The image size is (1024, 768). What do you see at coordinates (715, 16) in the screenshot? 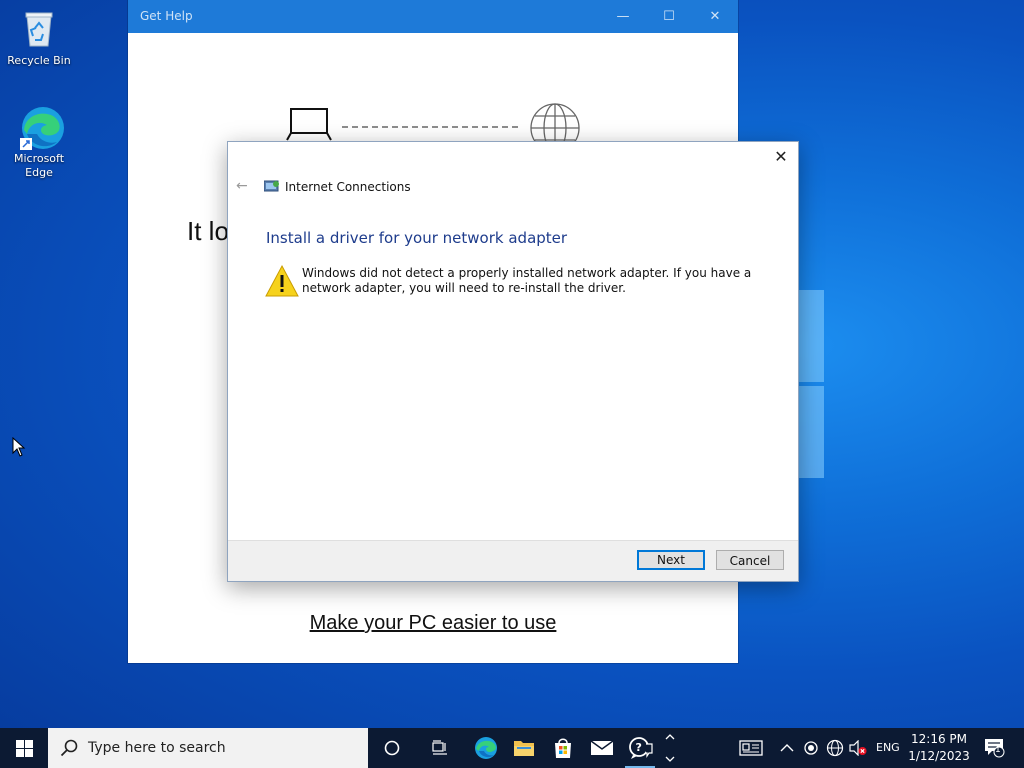
I see `close-button: ✕` at bounding box center [715, 16].